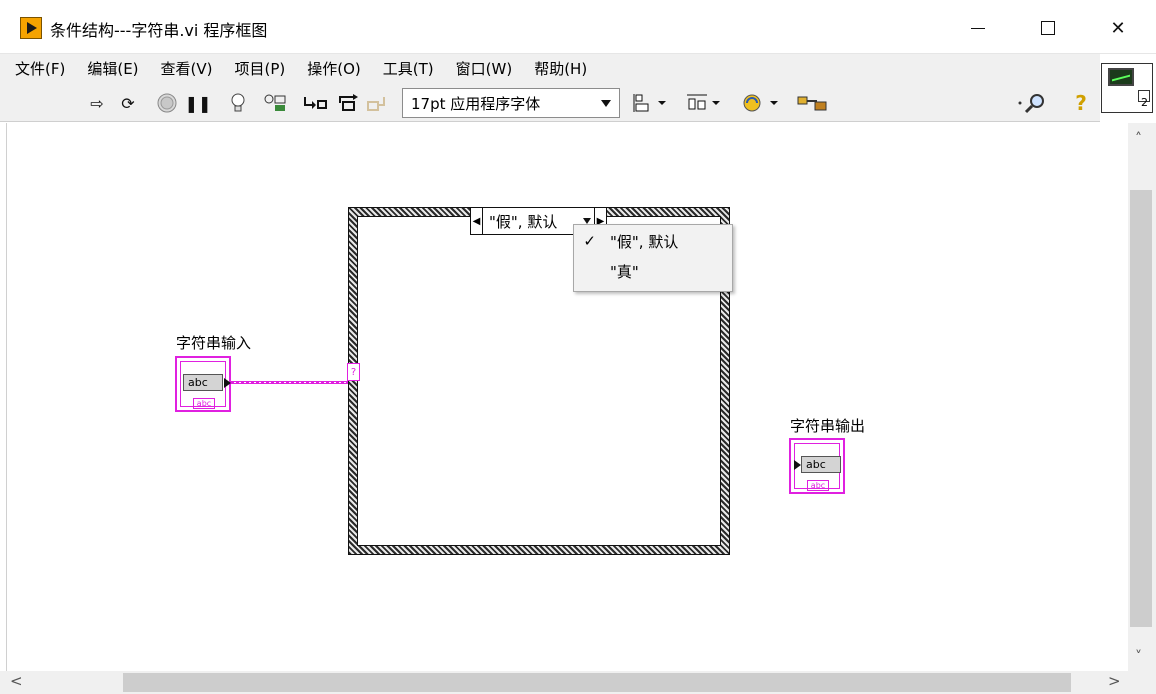 This screenshot has width=1156, height=694. I want to click on maximize-button, so click(1048, 28).